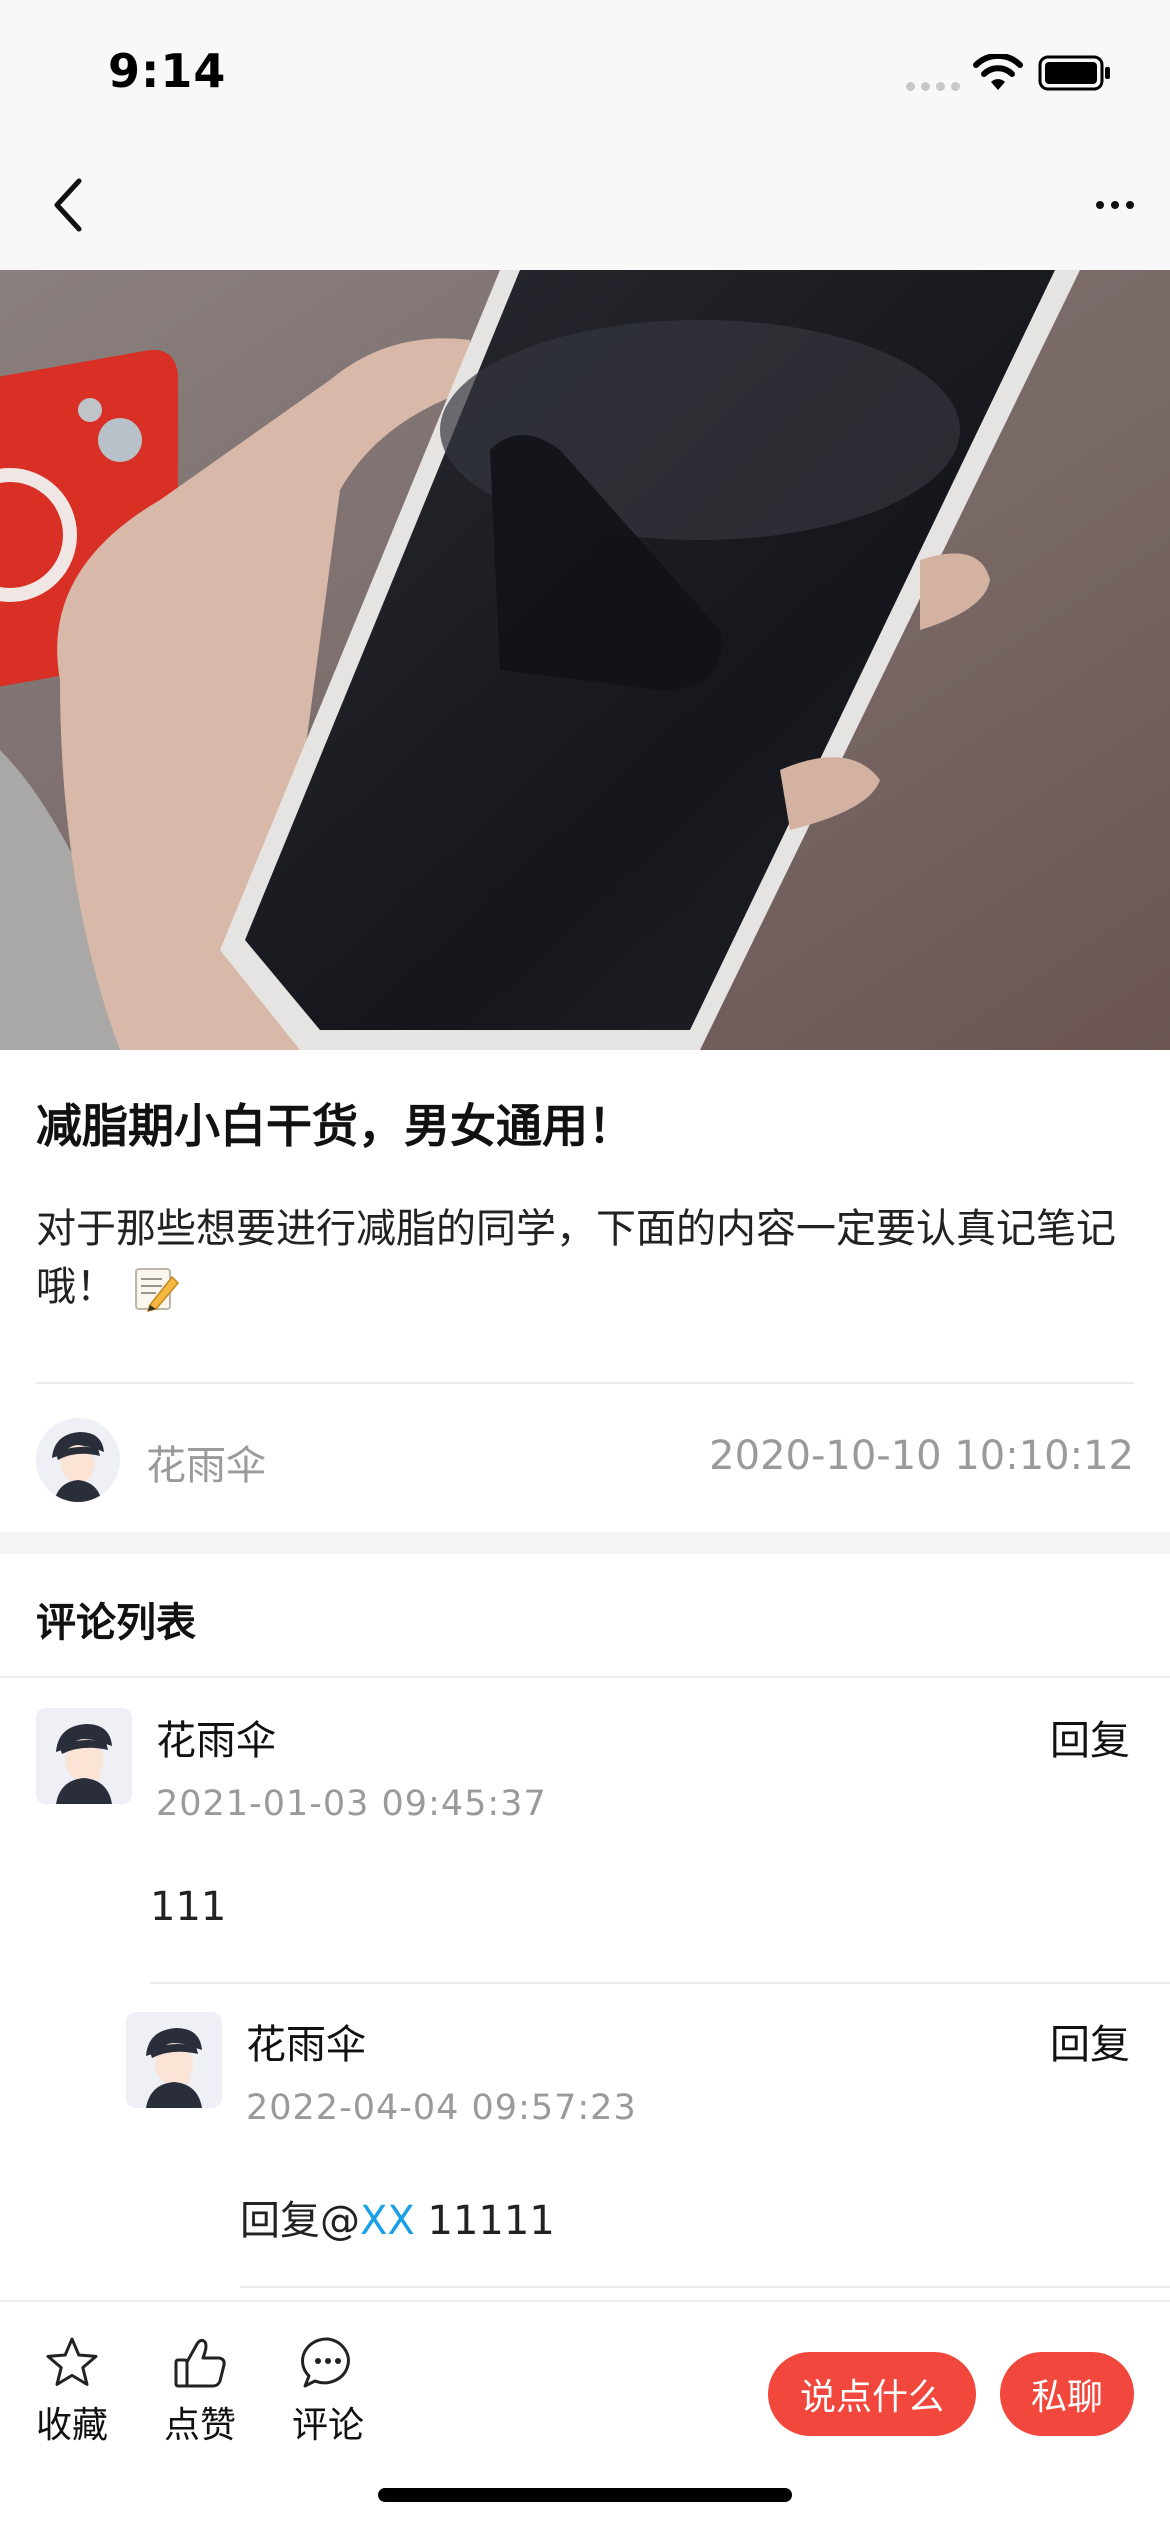 This screenshot has width=1170, height=2534. Describe the element at coordinates (216, 1737) in the screenshot. I see `comment-author-name: 花雨伞` at that location.